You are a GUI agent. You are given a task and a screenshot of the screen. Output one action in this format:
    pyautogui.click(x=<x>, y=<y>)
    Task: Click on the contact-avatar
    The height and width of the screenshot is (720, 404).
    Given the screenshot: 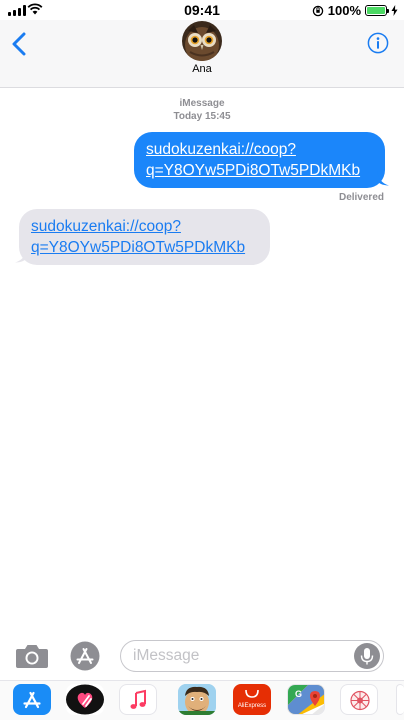 What is the action you would take?
    pyautogui.click(x=202, y=41)
    